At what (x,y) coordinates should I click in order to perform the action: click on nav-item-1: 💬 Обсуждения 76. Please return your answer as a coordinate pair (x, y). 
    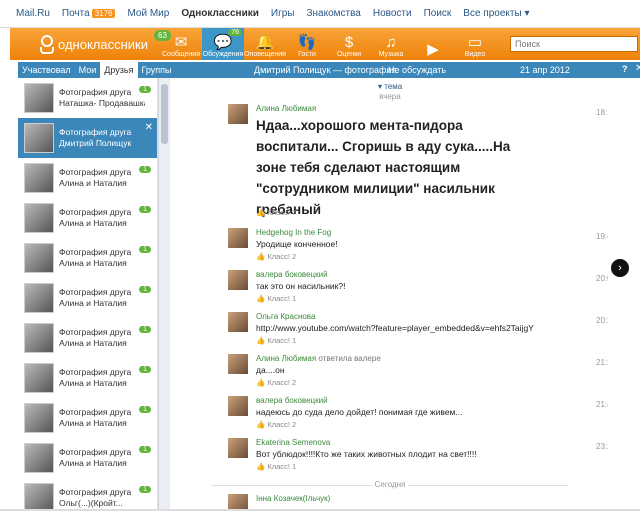
    Looking at the image, I should click on (223, 44).